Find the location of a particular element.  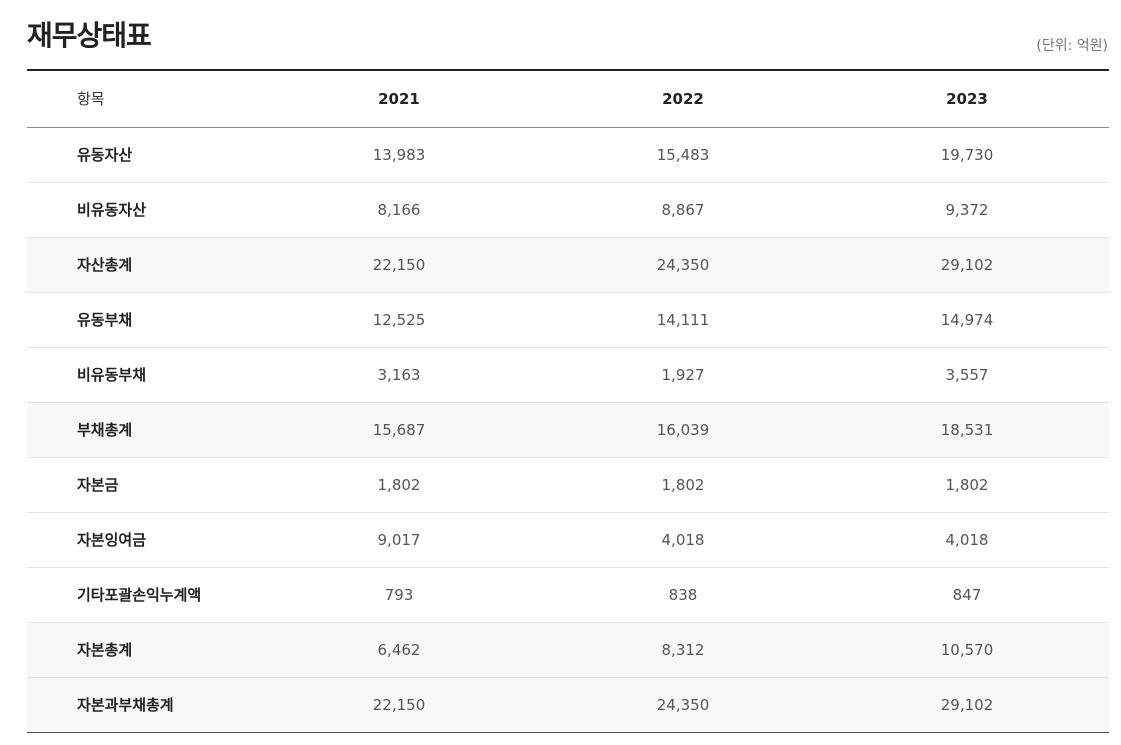

row-label: 자본총계 is located at coordinates (142, 650).